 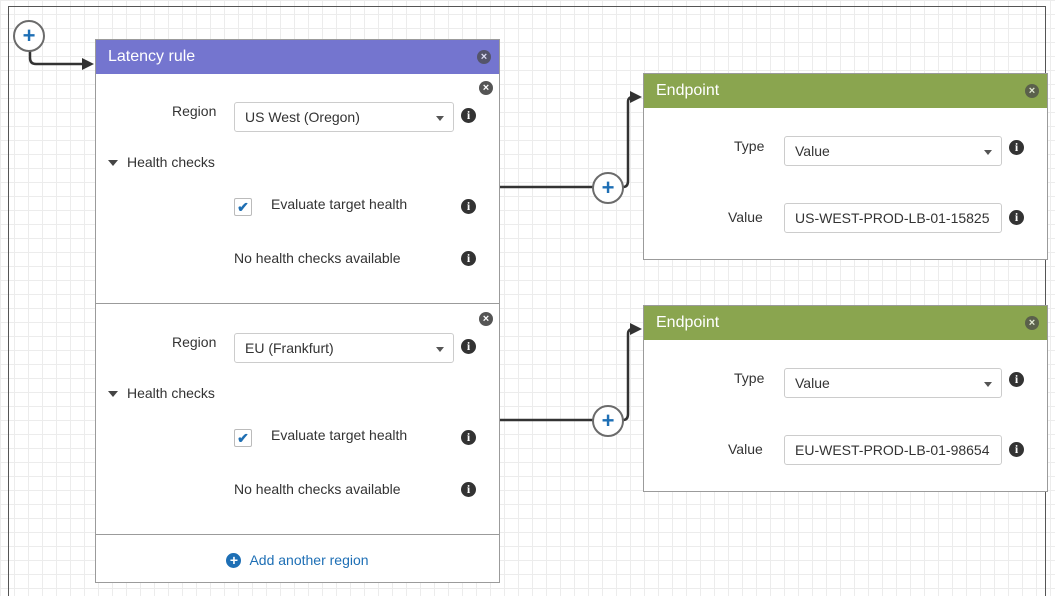 What do you see at coordinates (302, 117) in the screenshot?
I see `region-select-value: US West (Oregon)` at bounding box center [302, 117].